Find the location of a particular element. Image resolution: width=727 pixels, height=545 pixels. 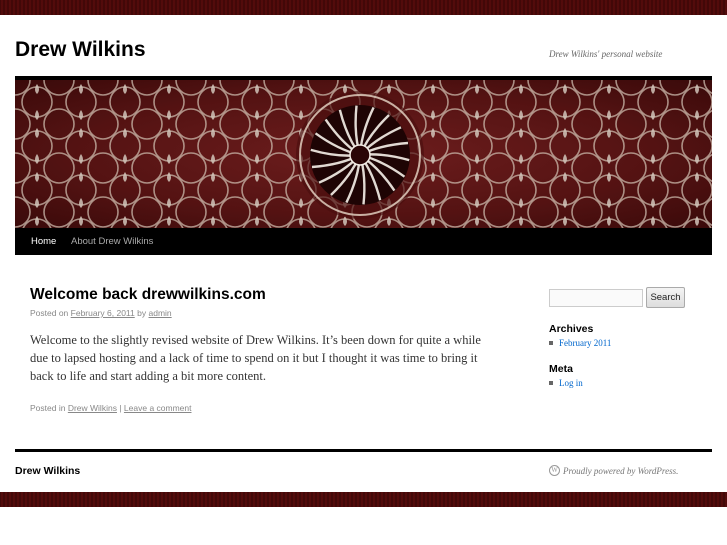

category-link: Drew Wilkins is located at coordinates (92, 408).